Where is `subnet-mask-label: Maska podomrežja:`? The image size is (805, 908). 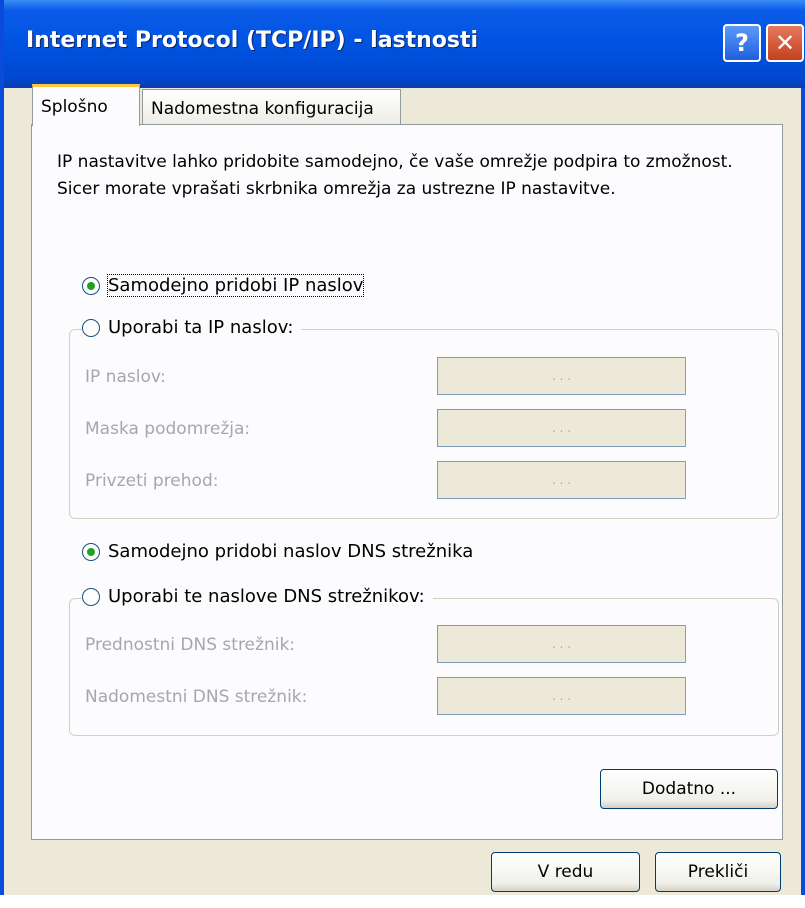 subnet-mask-label: Maska podomrežja: is located at coordinates (168, 429).